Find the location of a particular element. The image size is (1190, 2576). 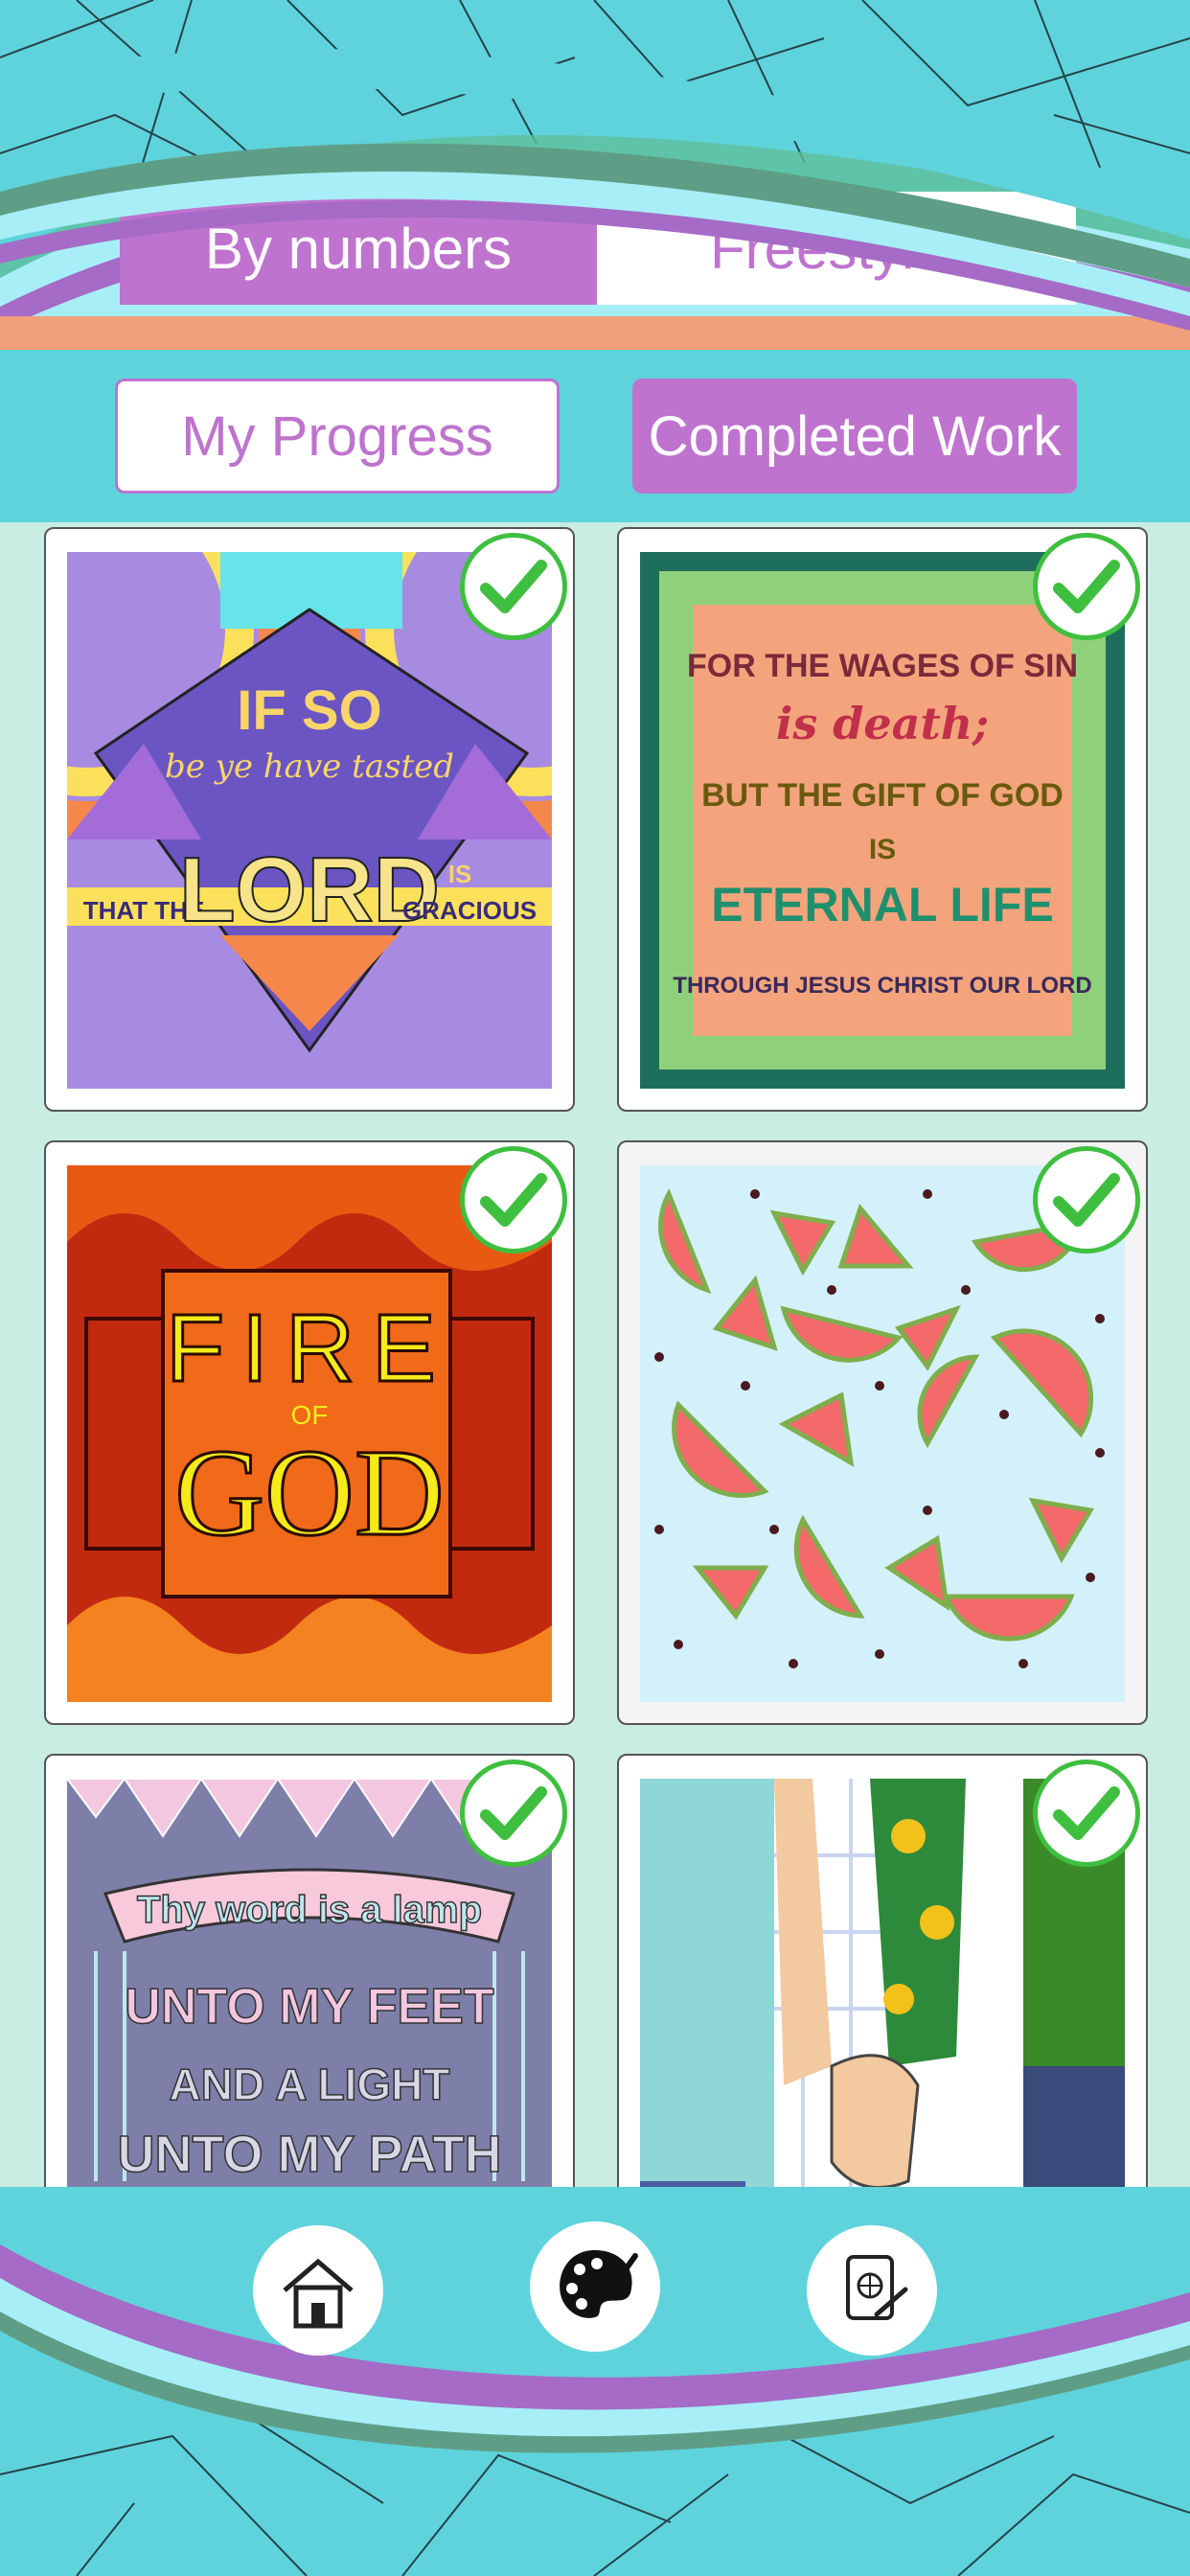

gallery-button is located at coordinates (872, 2290).